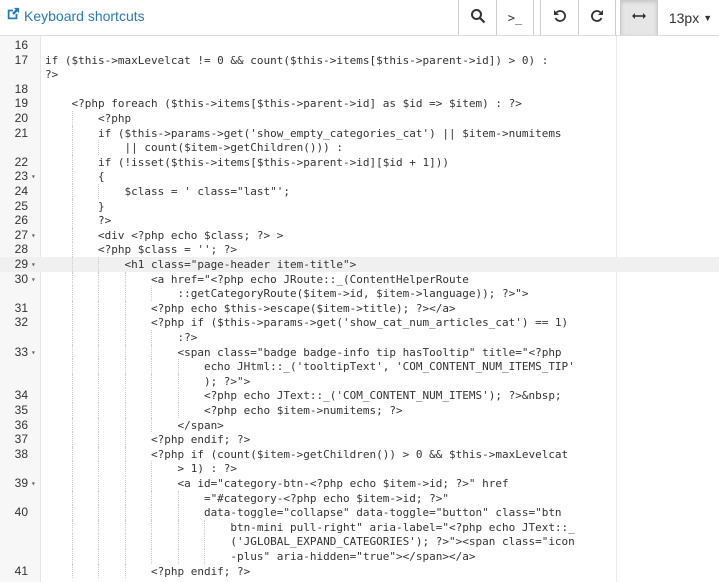  I want to click on code-line: 24 $class = ' class="last"';, so click(359, 191).